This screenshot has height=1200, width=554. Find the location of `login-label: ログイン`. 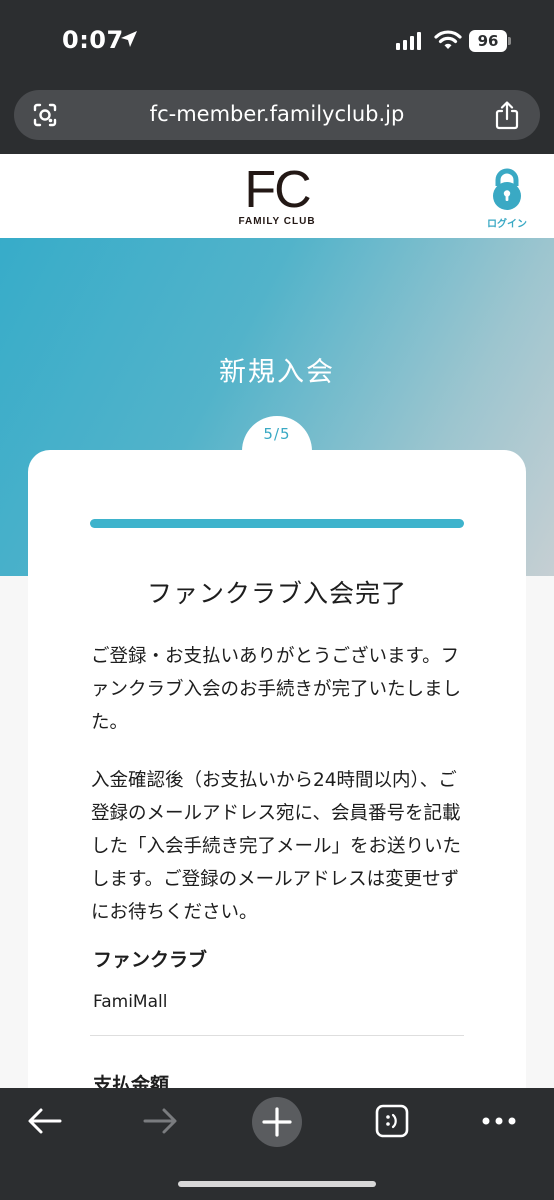

login-label: ログイン is located at coordinates (507, 224).